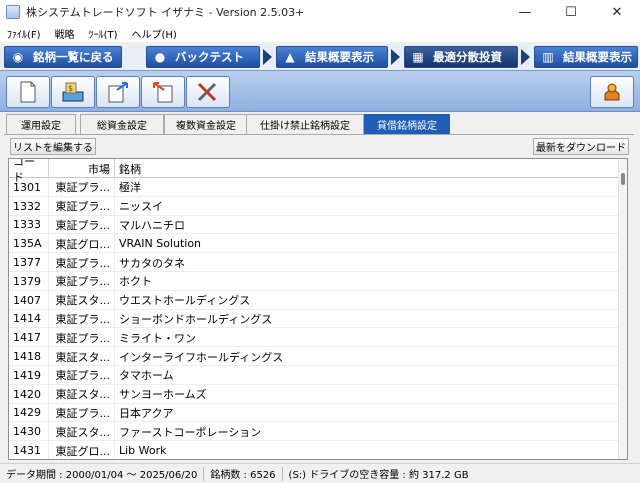 This screenshot has width=640, height=483. I want to click on minimize-button: —, so click(525, 12).